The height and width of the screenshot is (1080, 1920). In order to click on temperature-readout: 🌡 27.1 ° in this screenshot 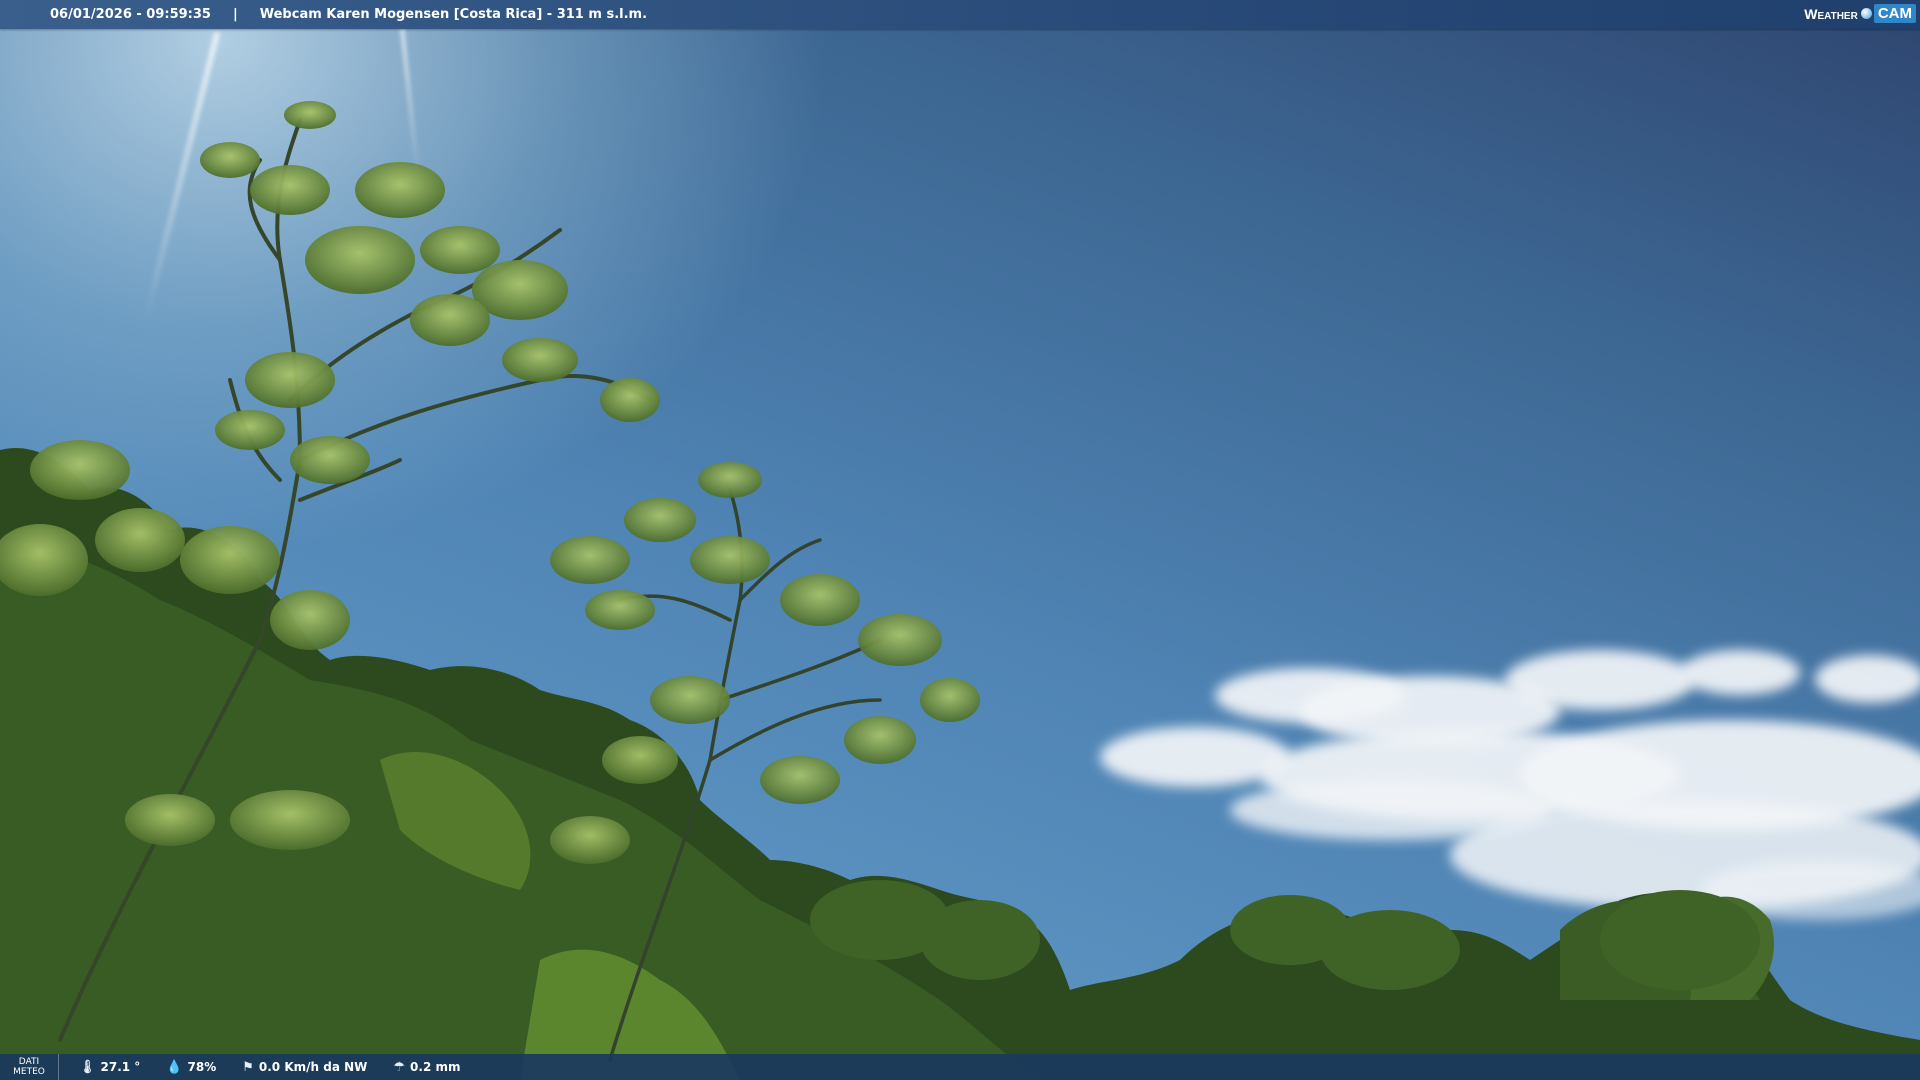, I will do `click(109, 1067)`.